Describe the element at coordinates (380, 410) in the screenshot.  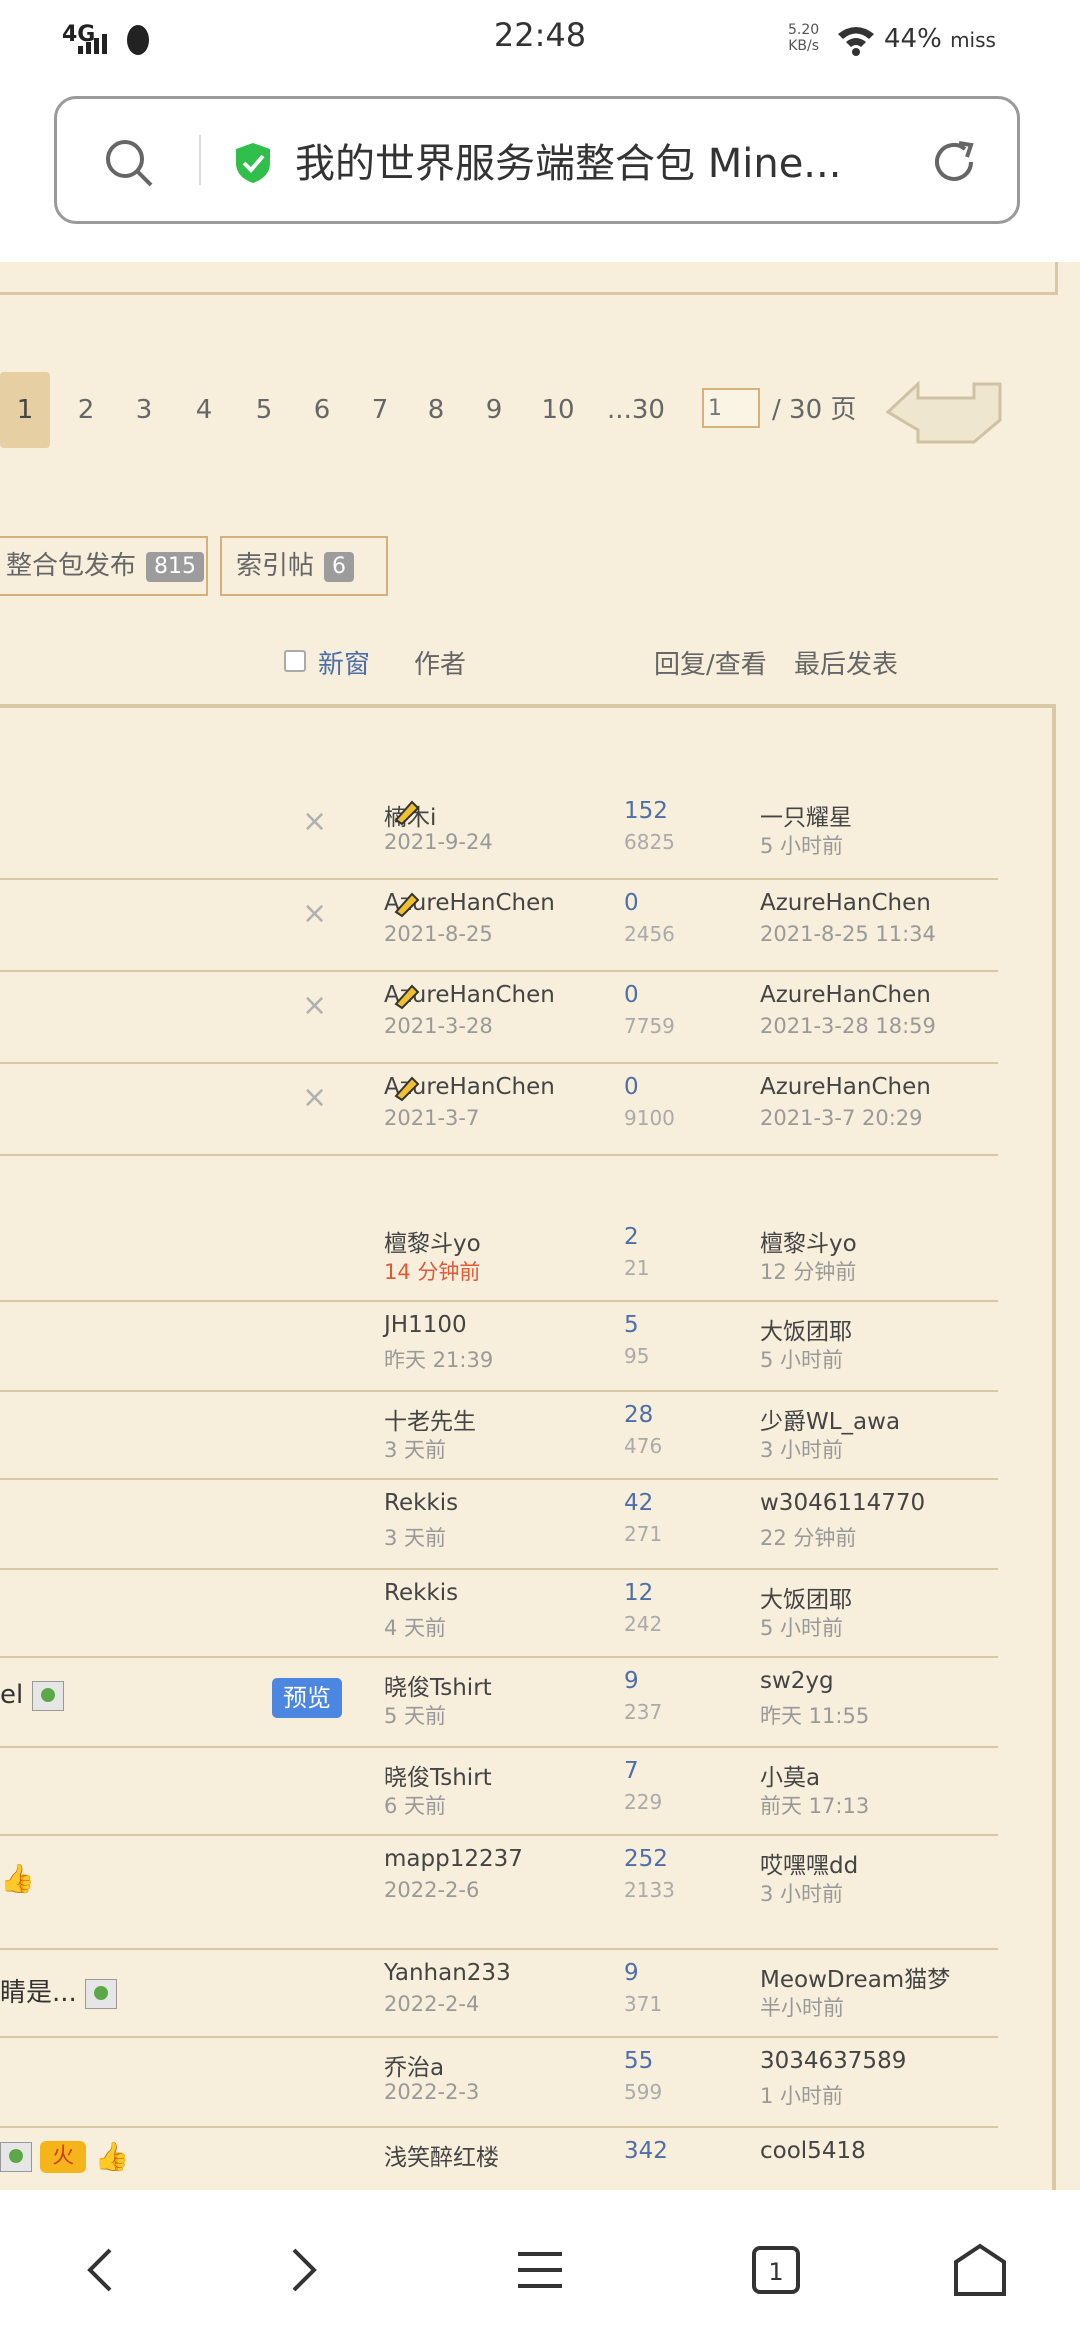
I see `page-7: 7` at that location.